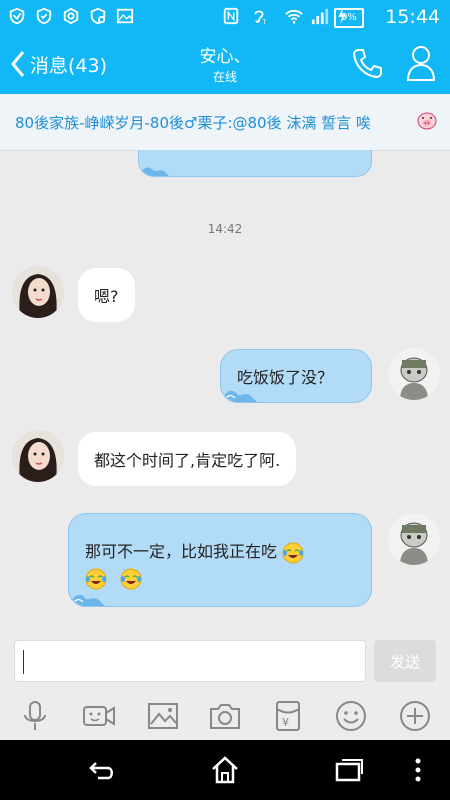 The height and width of the screenshot is (800, 450). Describe the element at coordinates (101, 770) in the screenshot. I see `back-icon` at that location.